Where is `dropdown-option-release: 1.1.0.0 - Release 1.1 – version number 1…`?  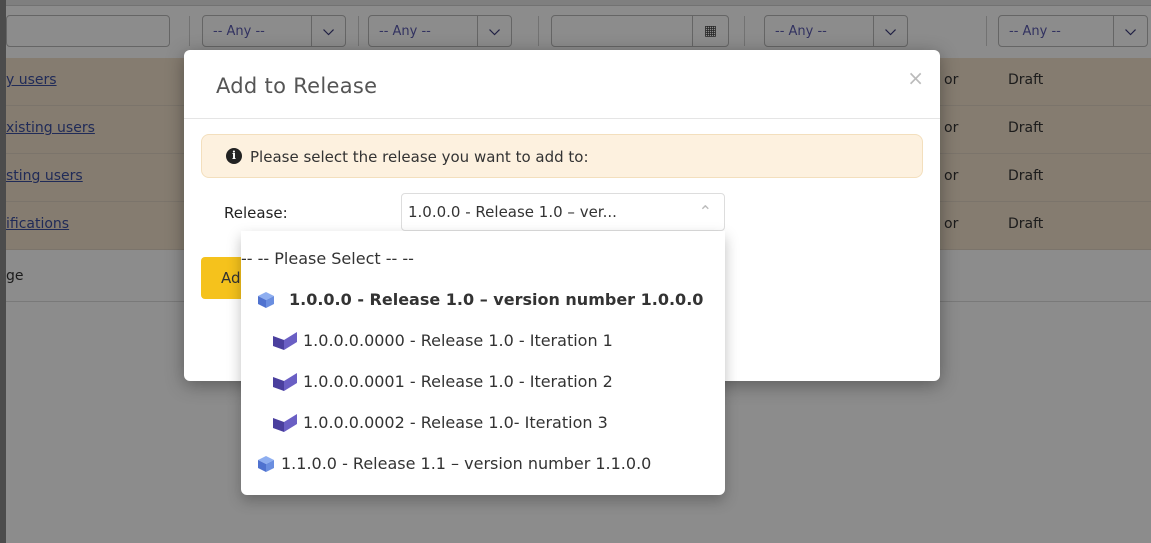 dropdown-option-release: 1.1.0.0 - Release 1.1 – version number 1… is located at coordinates (483, 464).